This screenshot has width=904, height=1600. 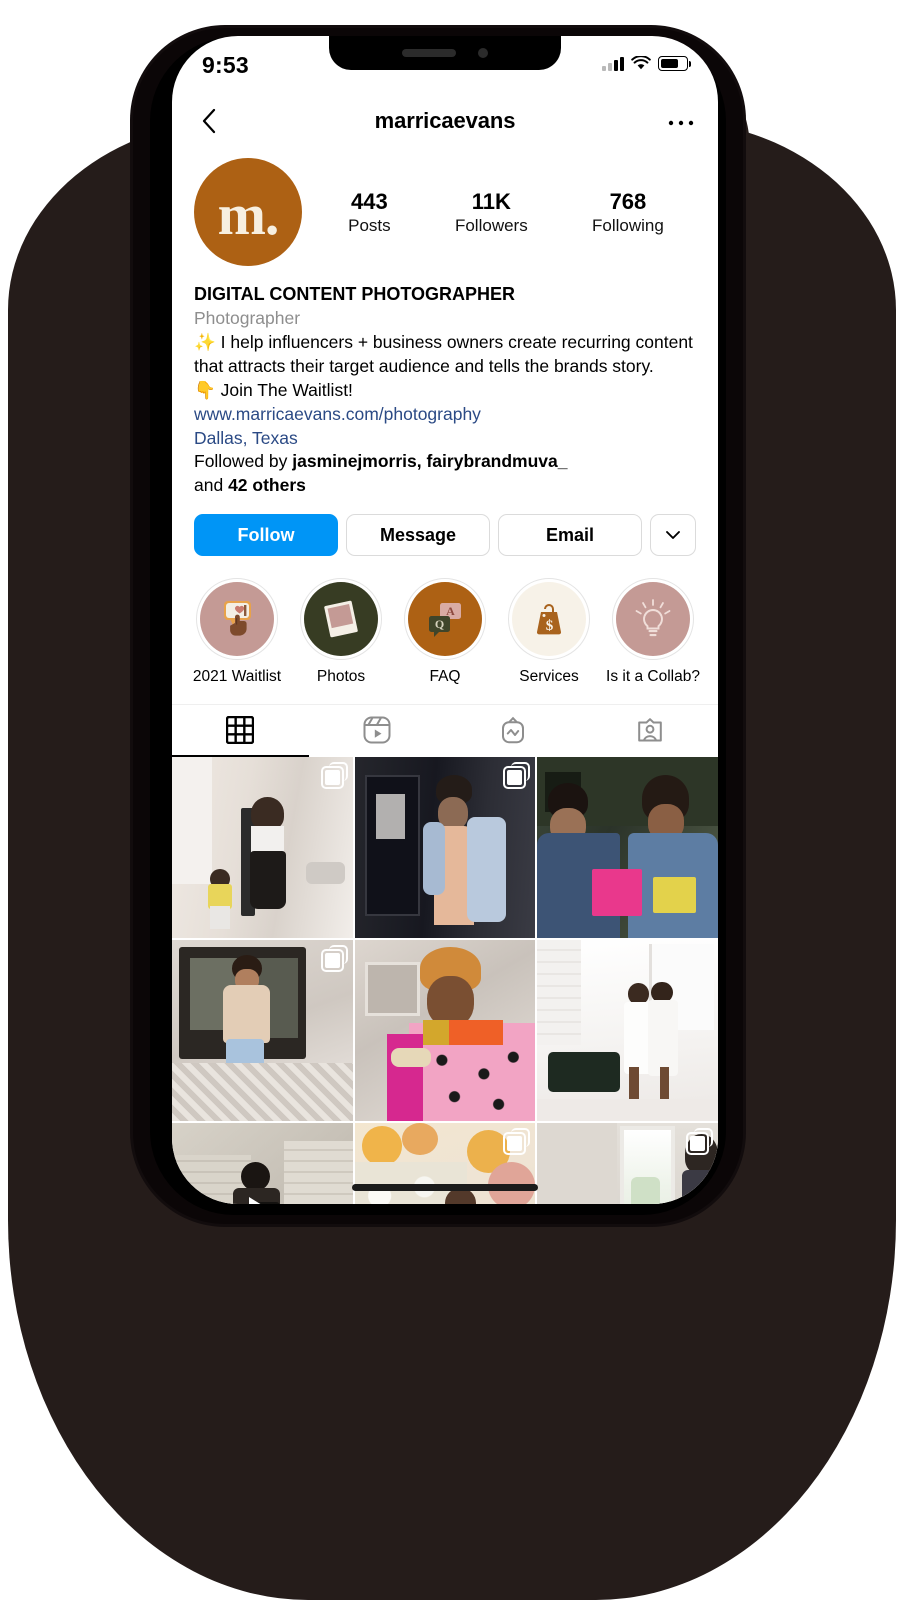 What do you see at coordinates (369, 202) in the screenshot?
I see `stat-posts-value: 443` at bounding box center [369, 202].